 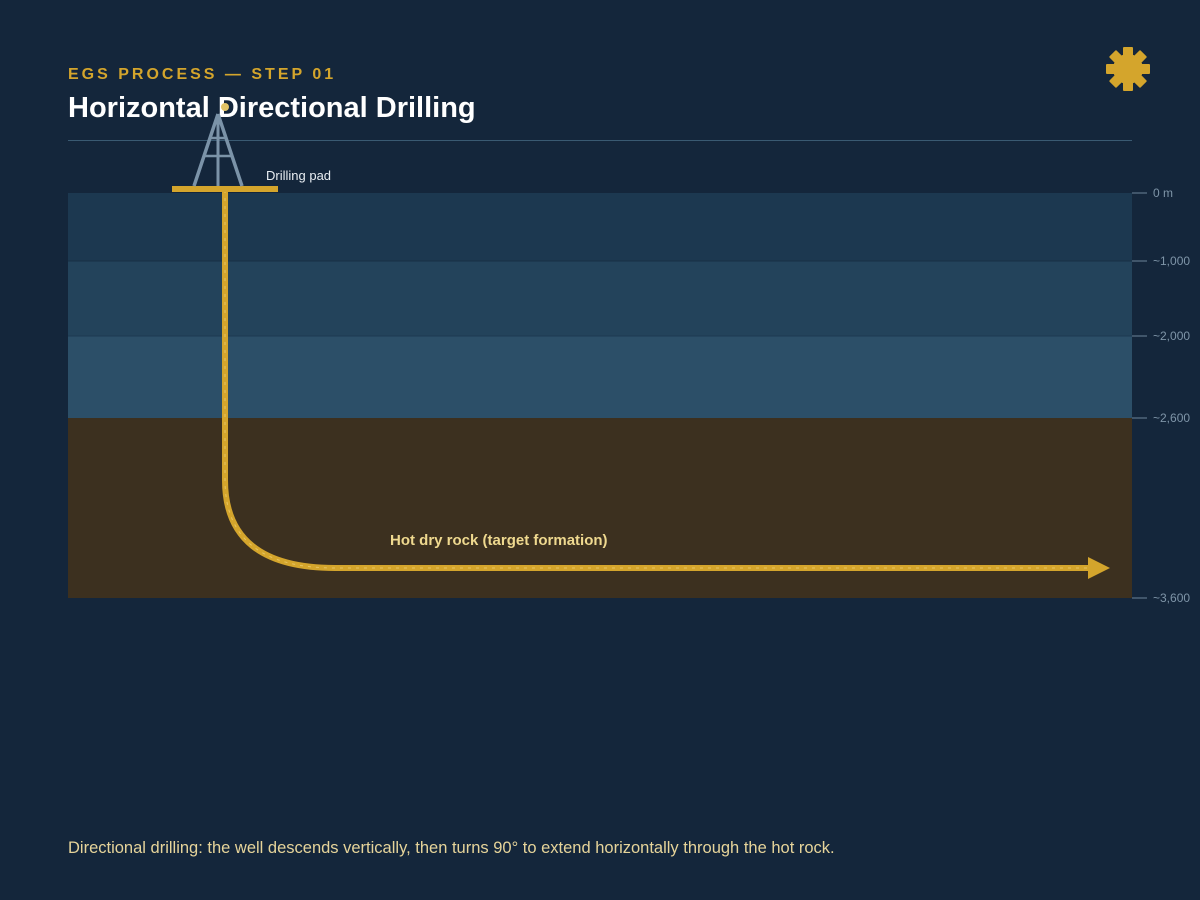 What do you see at coordinates (1171, 261) in the screenshot?
I see `depth-label: ~1,000` at bounding box center [1171, 261].